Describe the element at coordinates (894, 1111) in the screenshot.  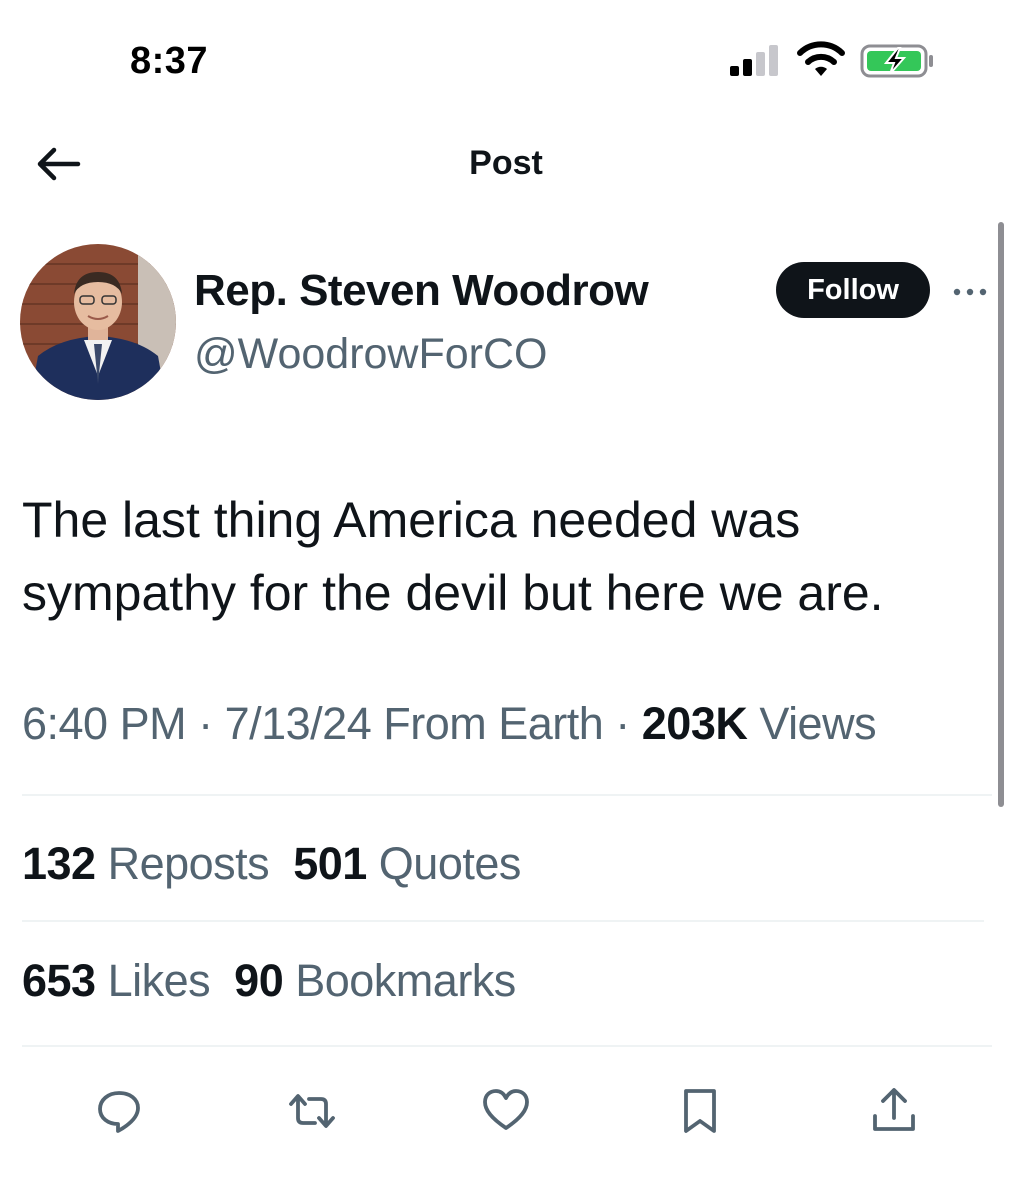
I see `share-icon` at that location.